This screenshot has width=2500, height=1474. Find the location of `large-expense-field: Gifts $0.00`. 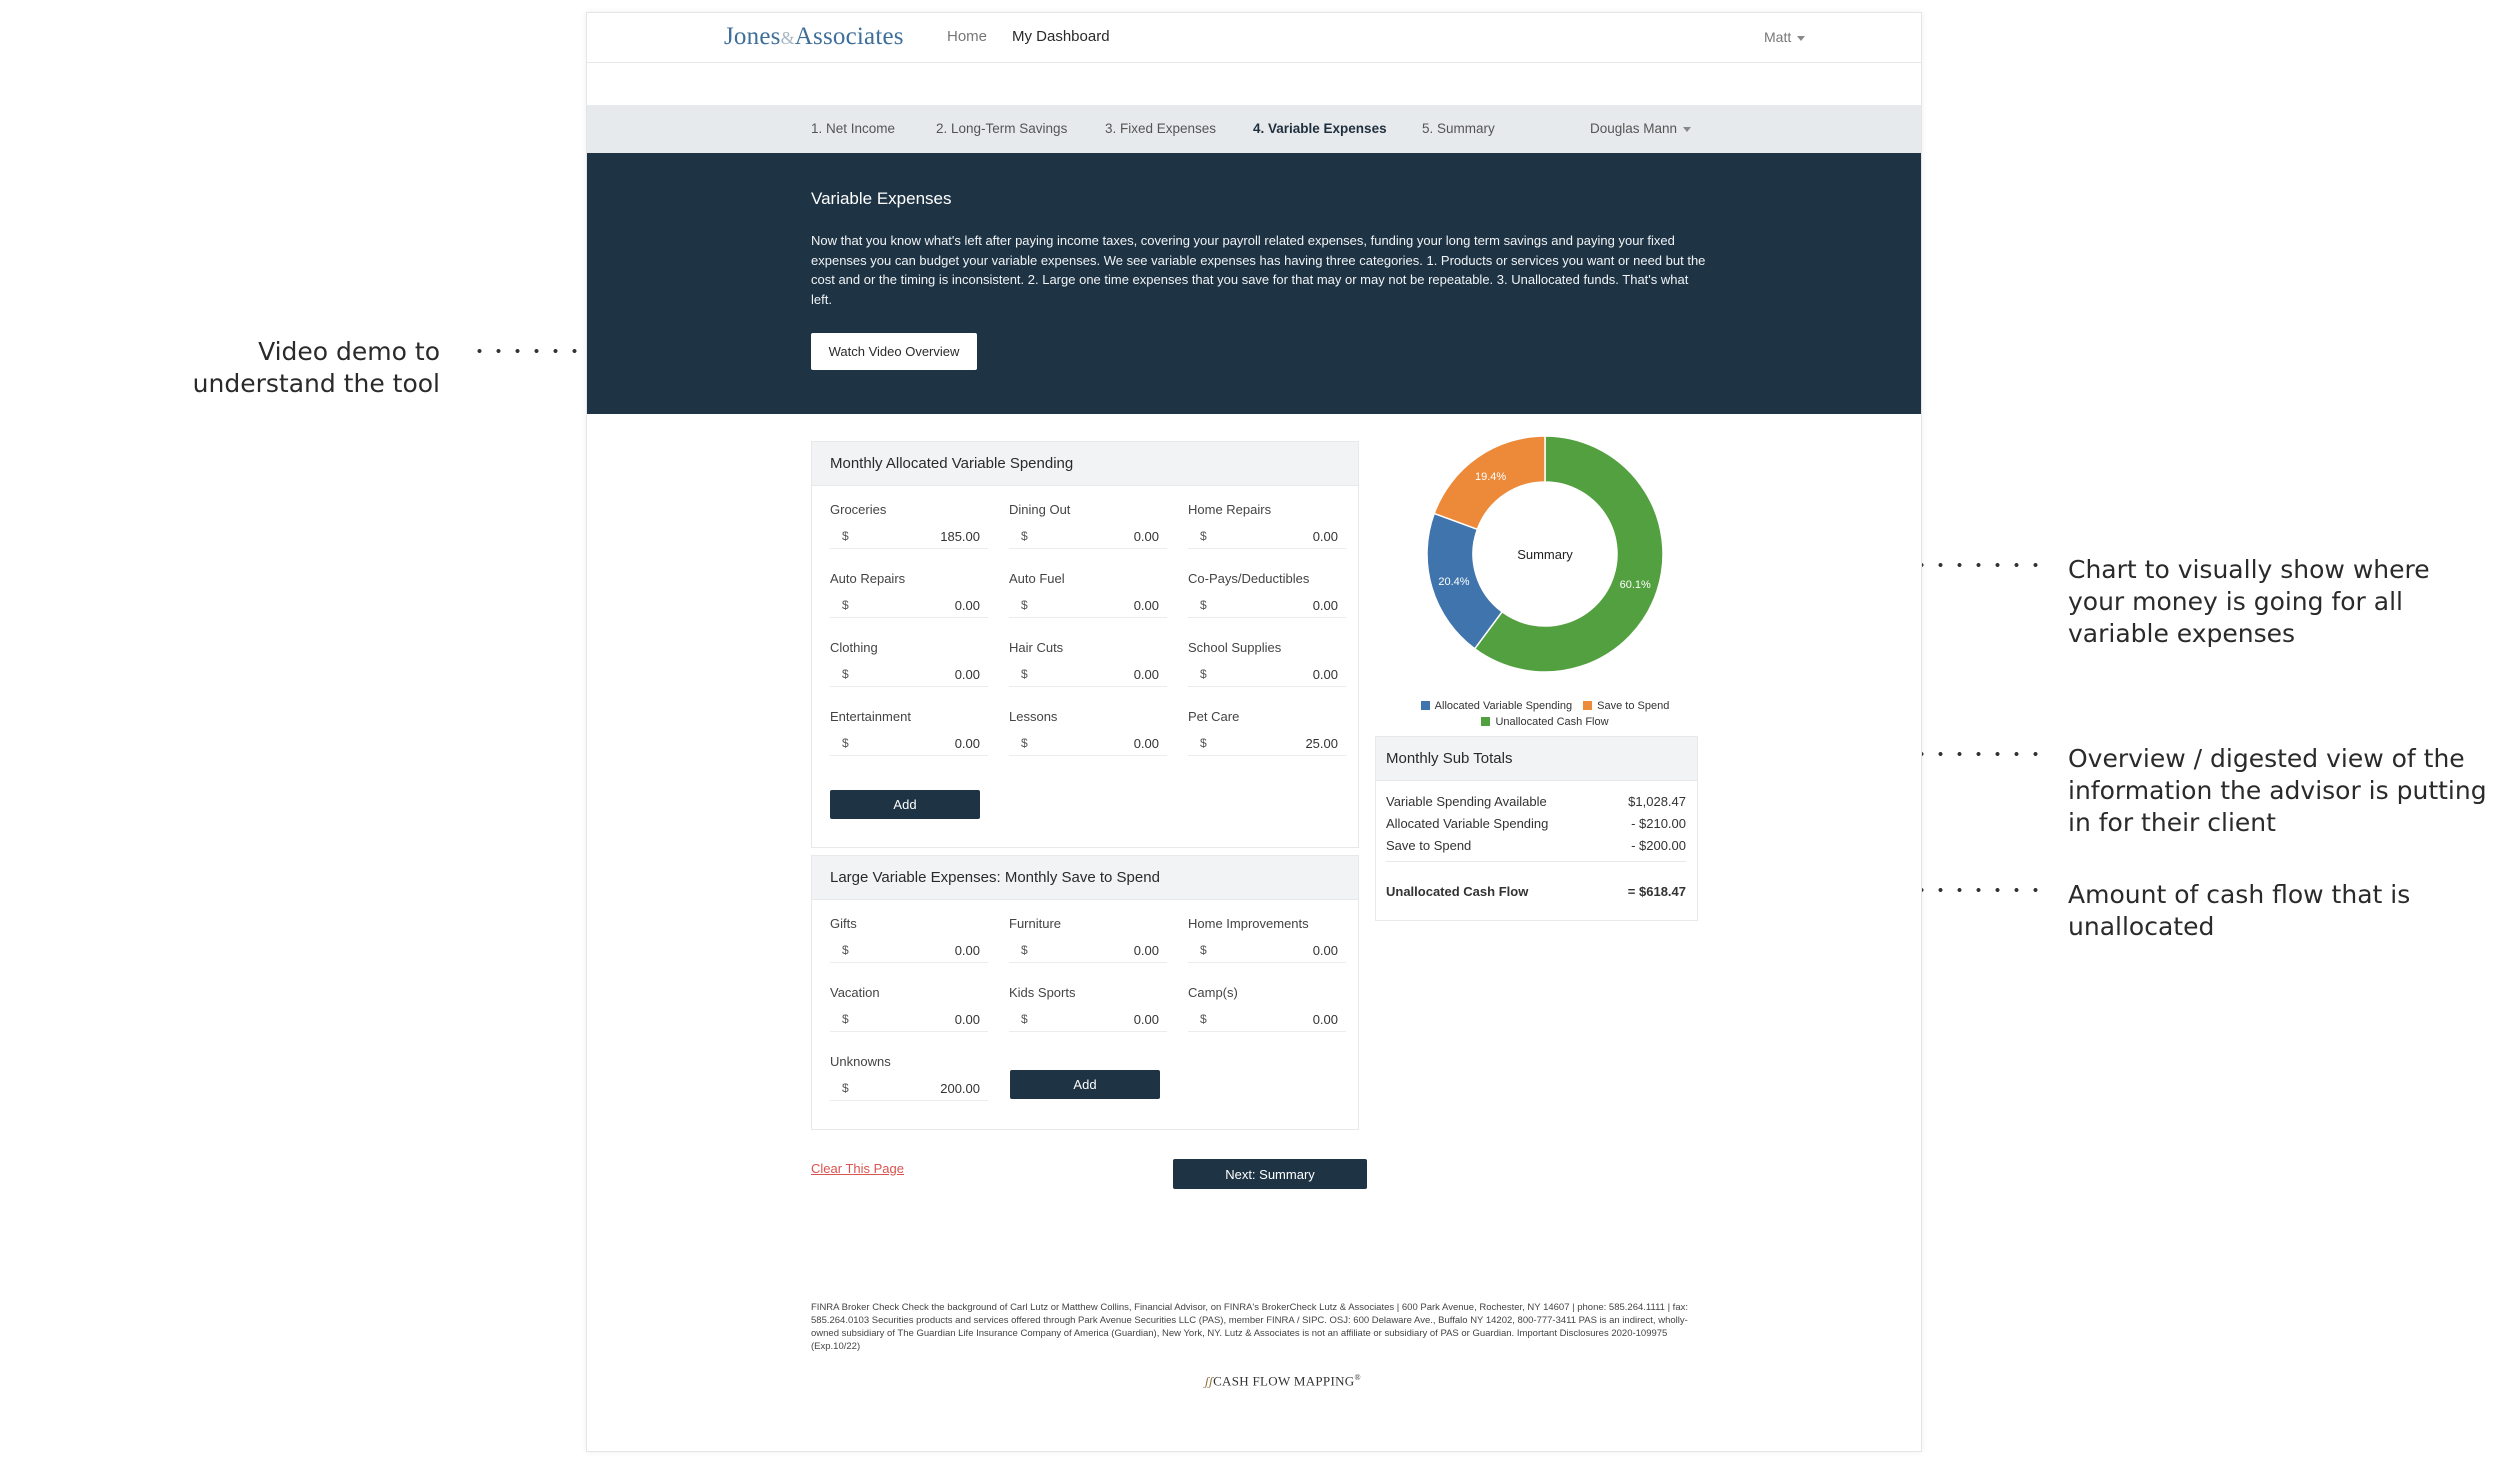

large-expense-field: Gifts $0.00 is located at coordinates (909, 939).